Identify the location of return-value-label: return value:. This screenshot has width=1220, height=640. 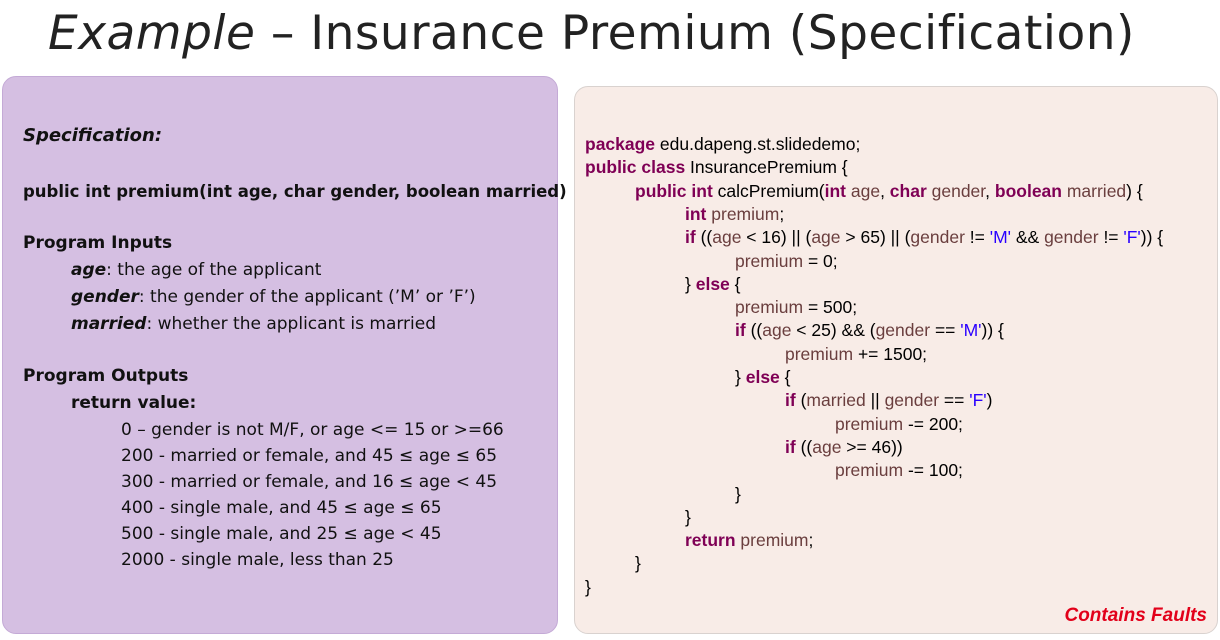
(134, 403).